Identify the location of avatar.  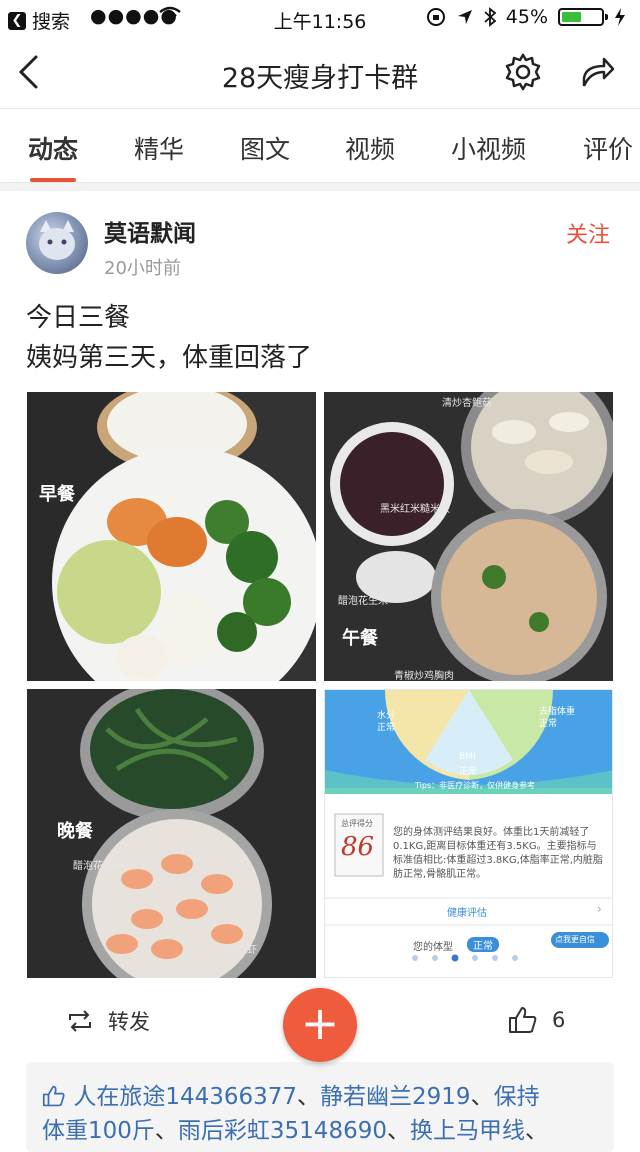
(57, 243).